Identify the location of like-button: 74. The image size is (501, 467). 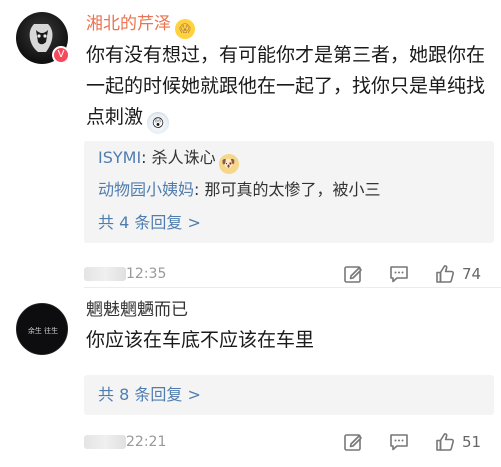
(457, 274).